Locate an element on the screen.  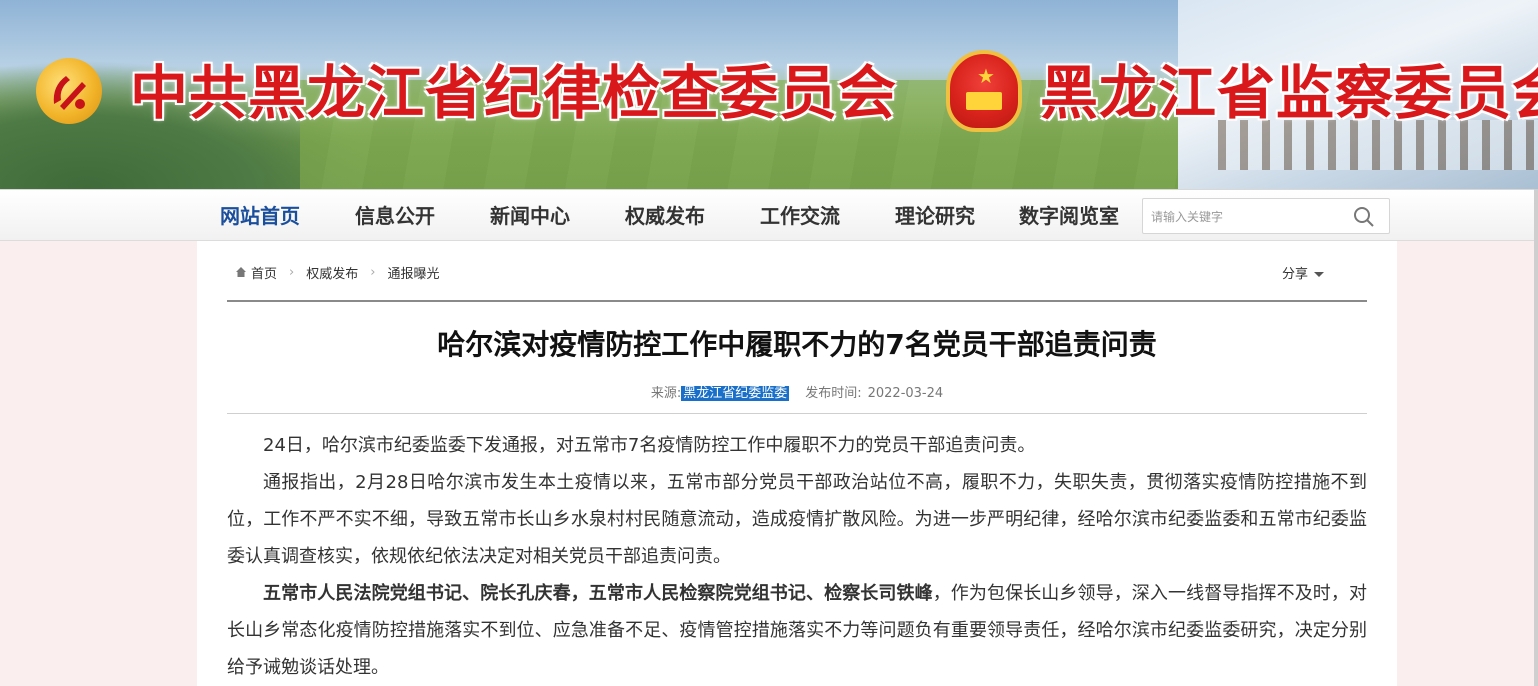
date-value: 2022-03-24 is located at coordinates (905, 393).